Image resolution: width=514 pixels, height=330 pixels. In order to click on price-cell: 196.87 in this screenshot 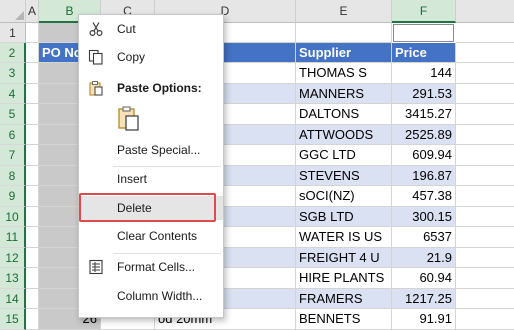, I will do `click(424, 176)`.